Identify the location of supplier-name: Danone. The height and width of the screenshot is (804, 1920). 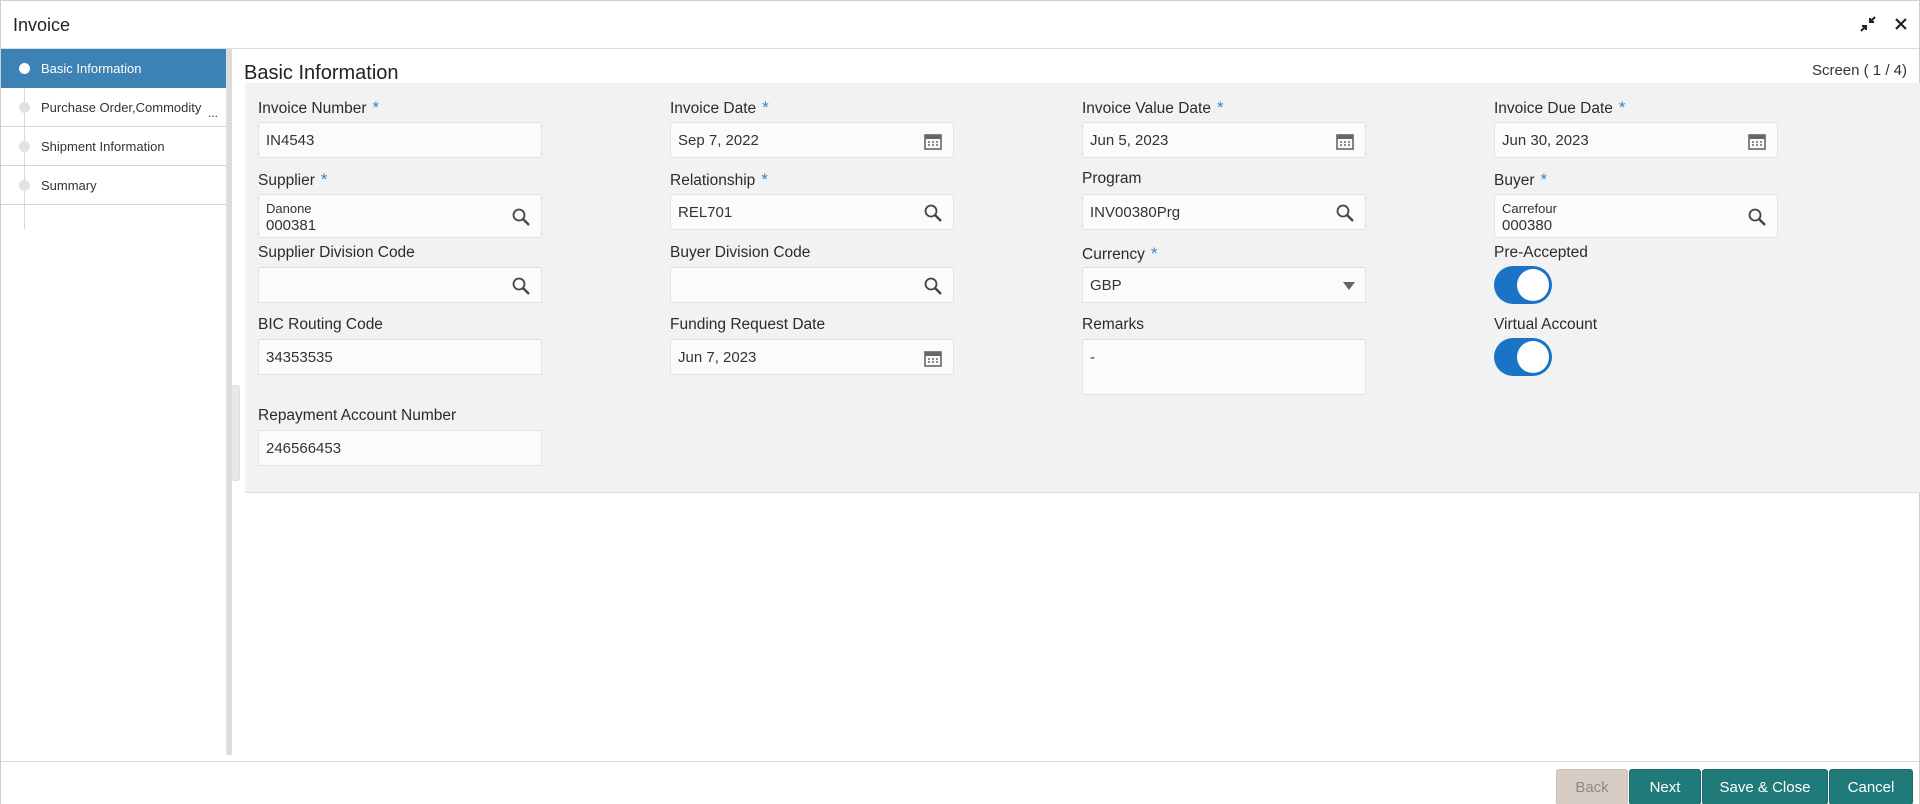
(289, 208).